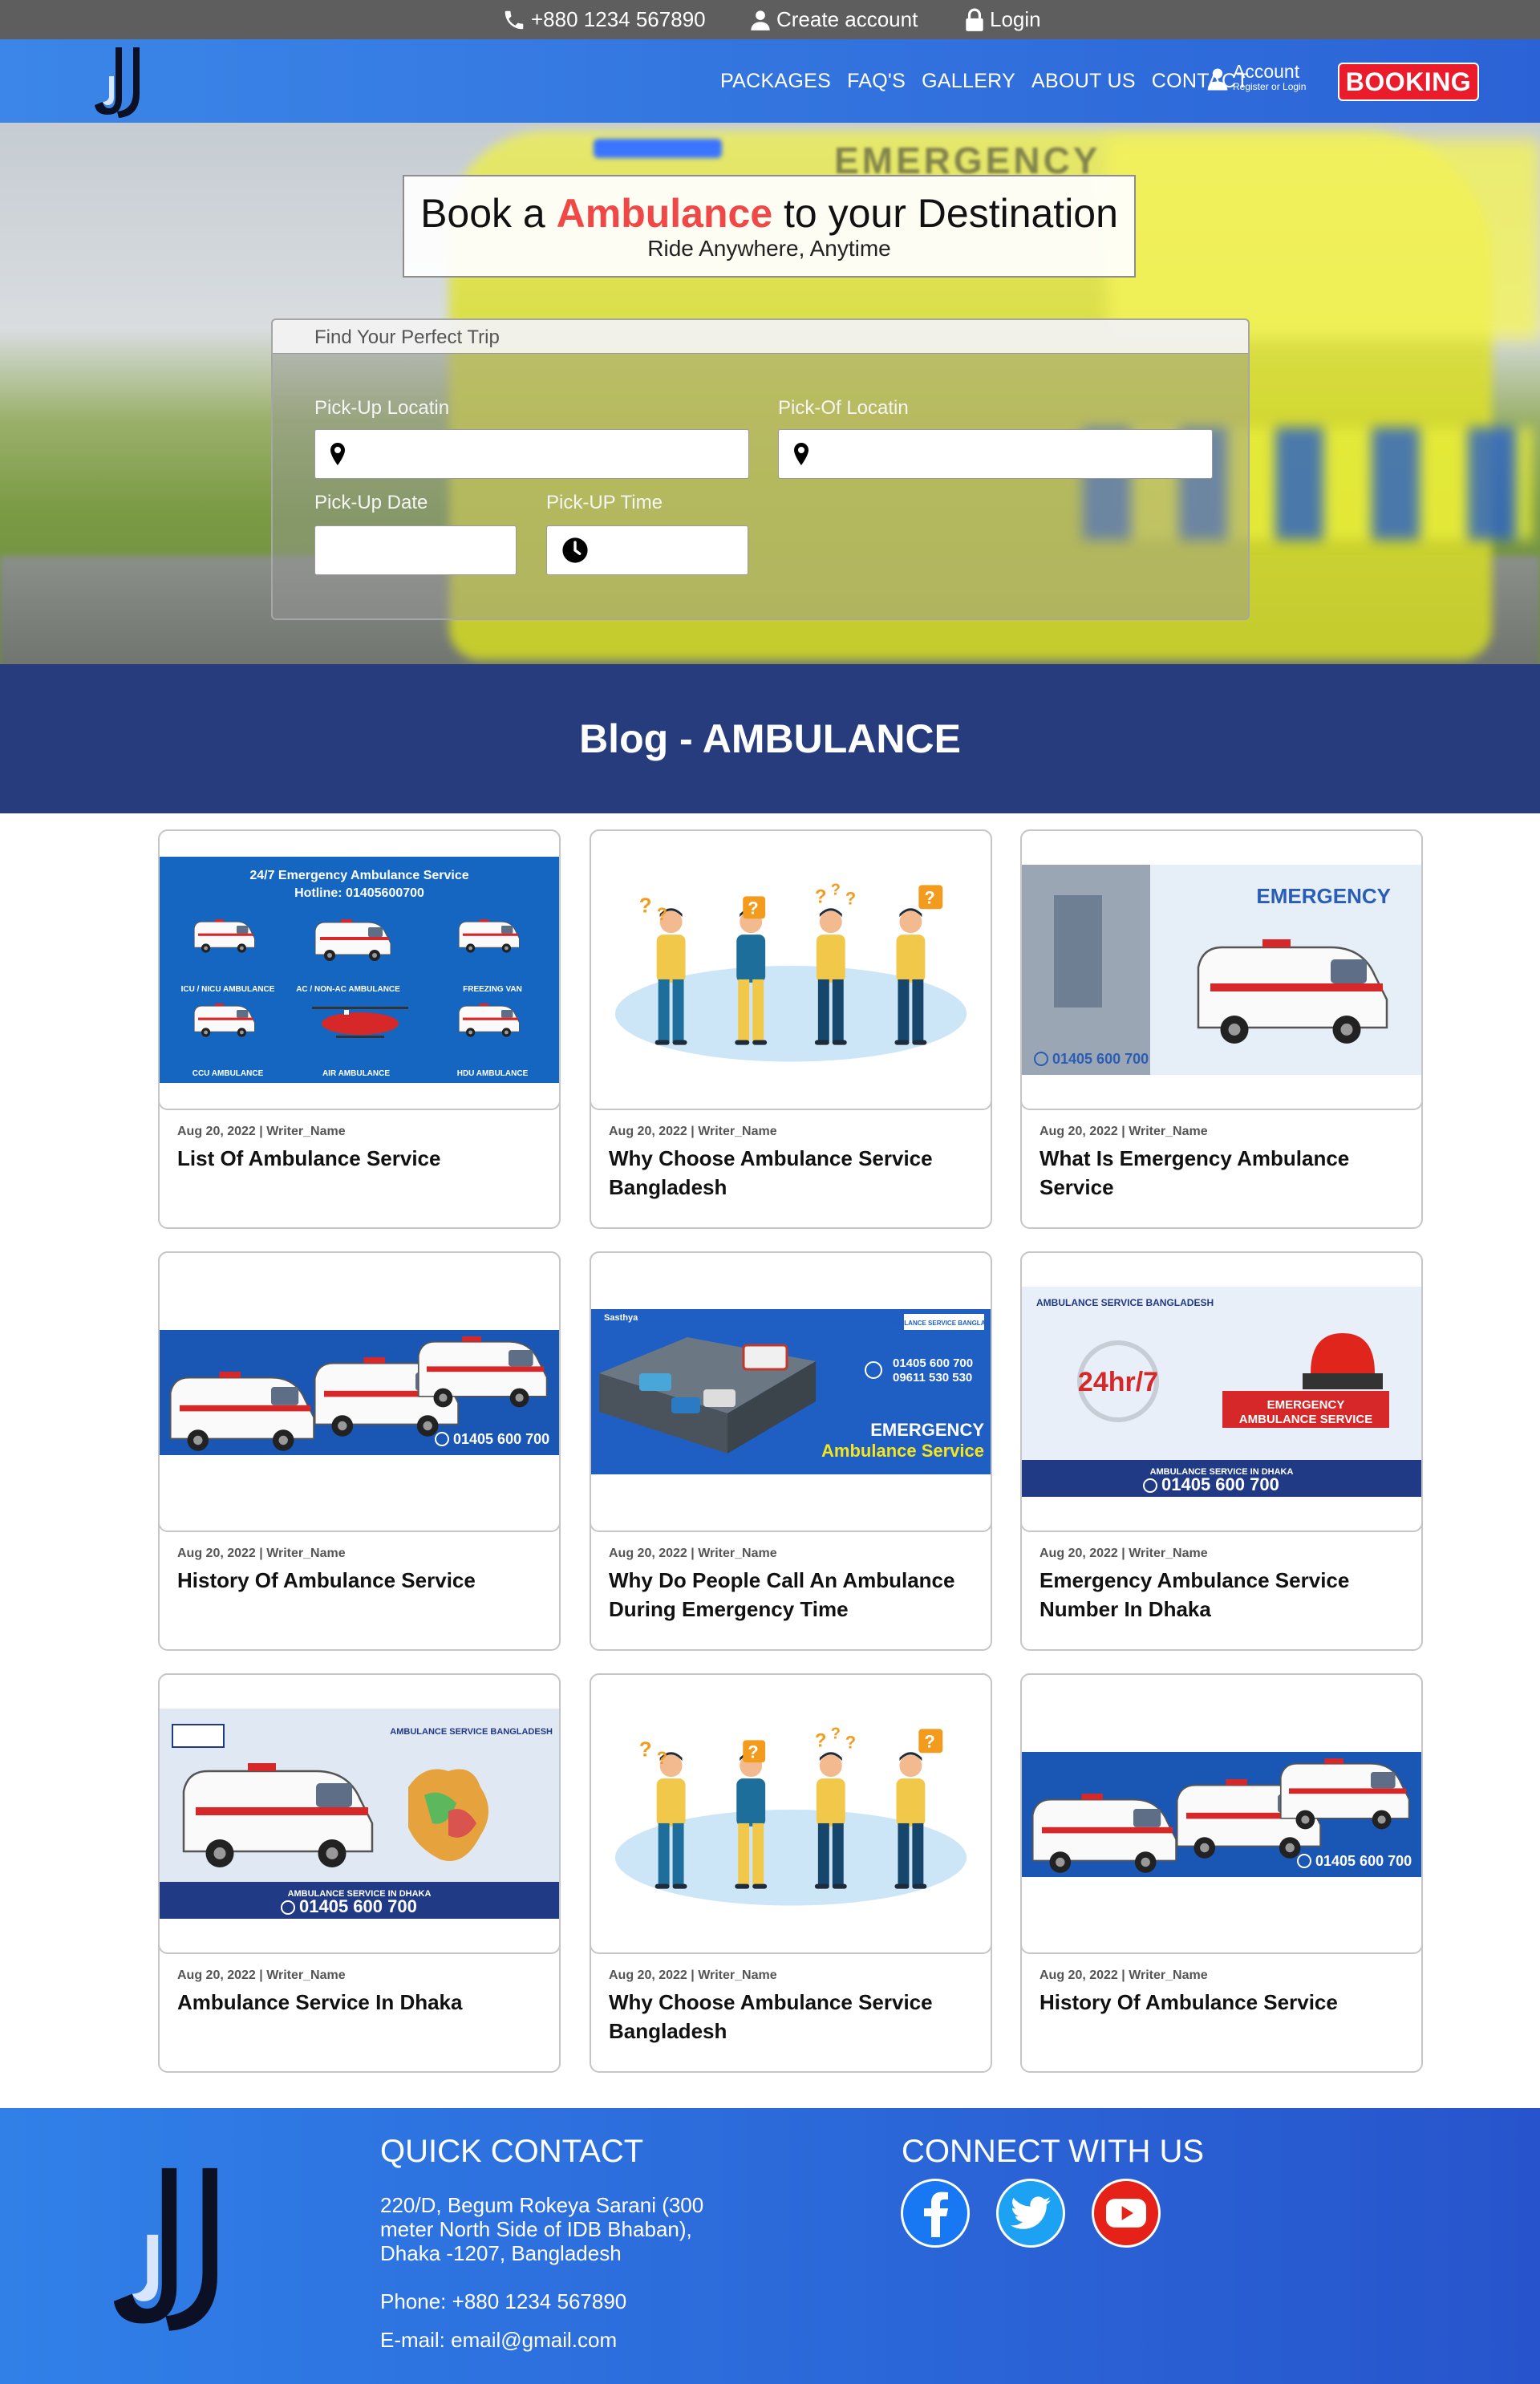 The height and width of the screenshot is (2384, 1540). What do you see at coordinates (1266, 71) in the screenshot?
I see `account-label: Account` at bounding box center [1266, 71].